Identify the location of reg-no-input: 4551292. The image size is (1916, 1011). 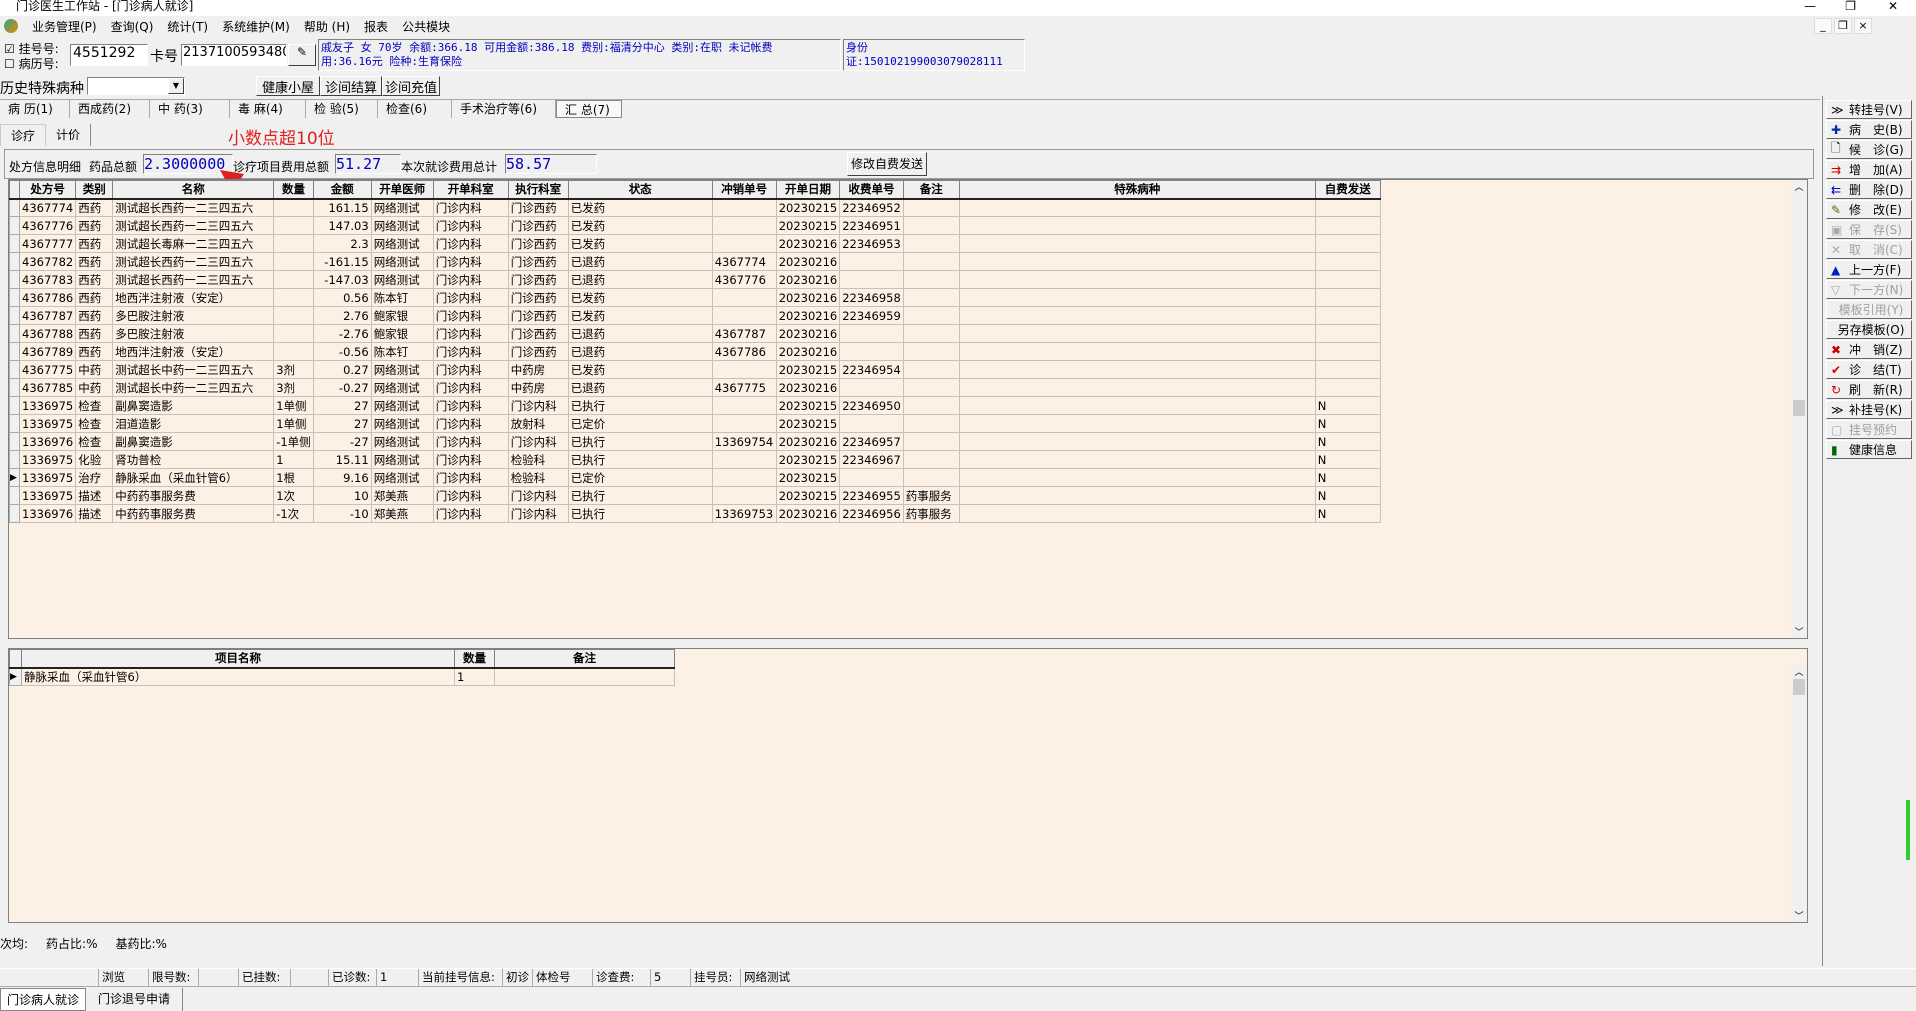
(109, 55).